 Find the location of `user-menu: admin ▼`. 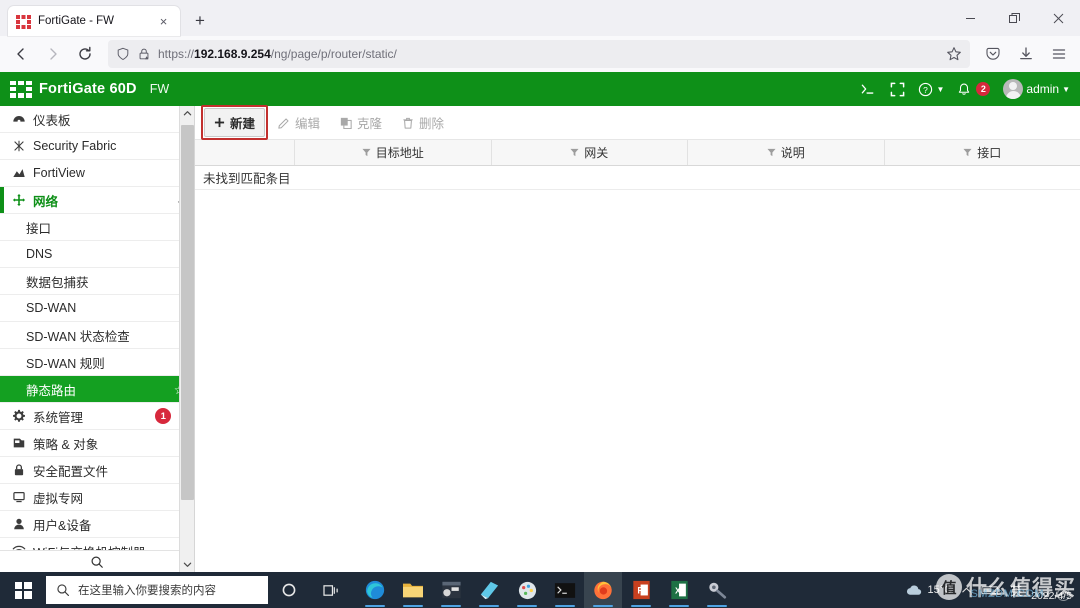

user-menu: admin ▼ is located at coordinates (1036, 89).